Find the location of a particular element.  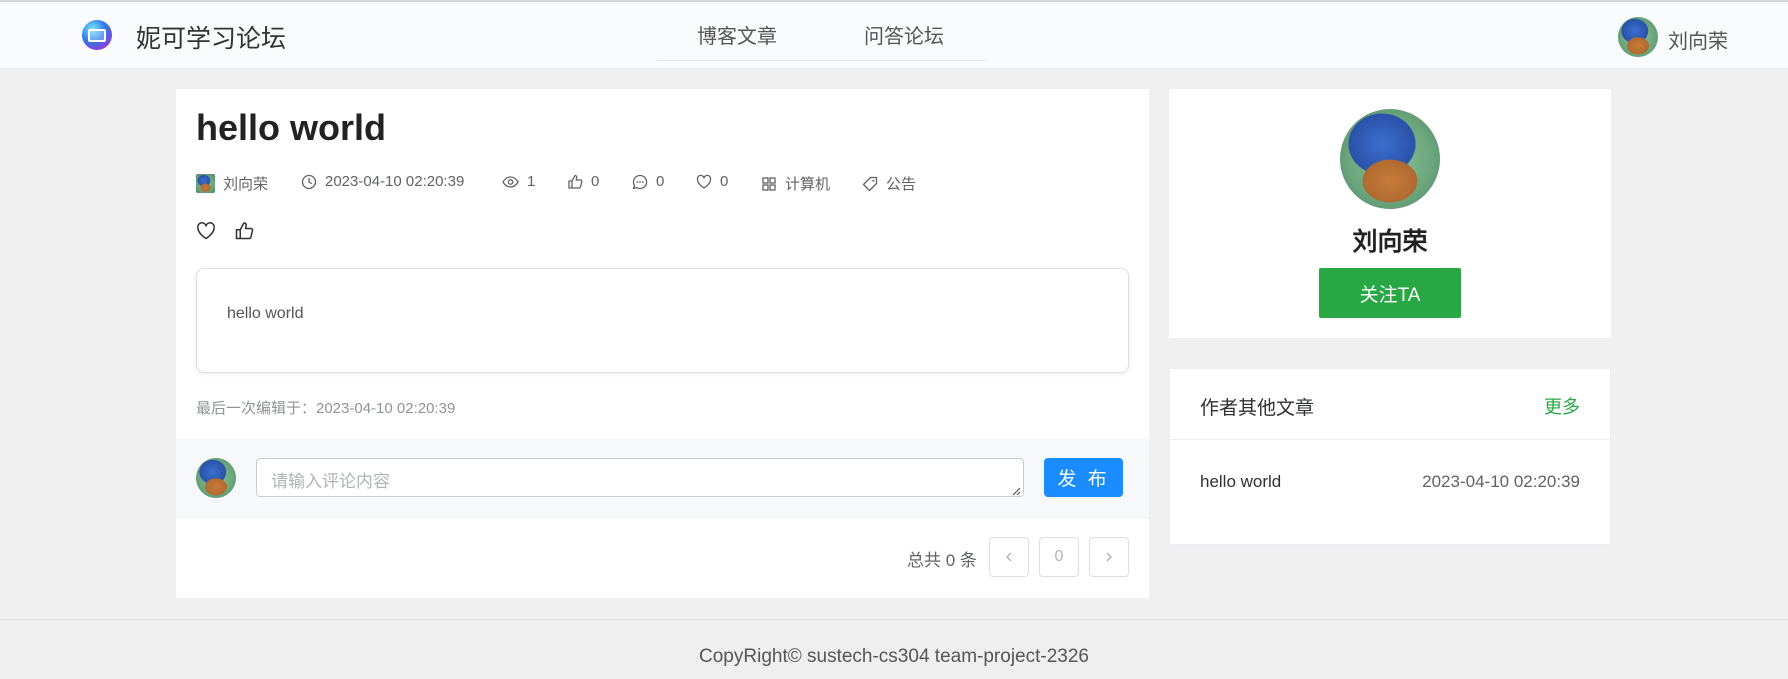

meta-favorites: 0 is located at coordinates (712, 181).